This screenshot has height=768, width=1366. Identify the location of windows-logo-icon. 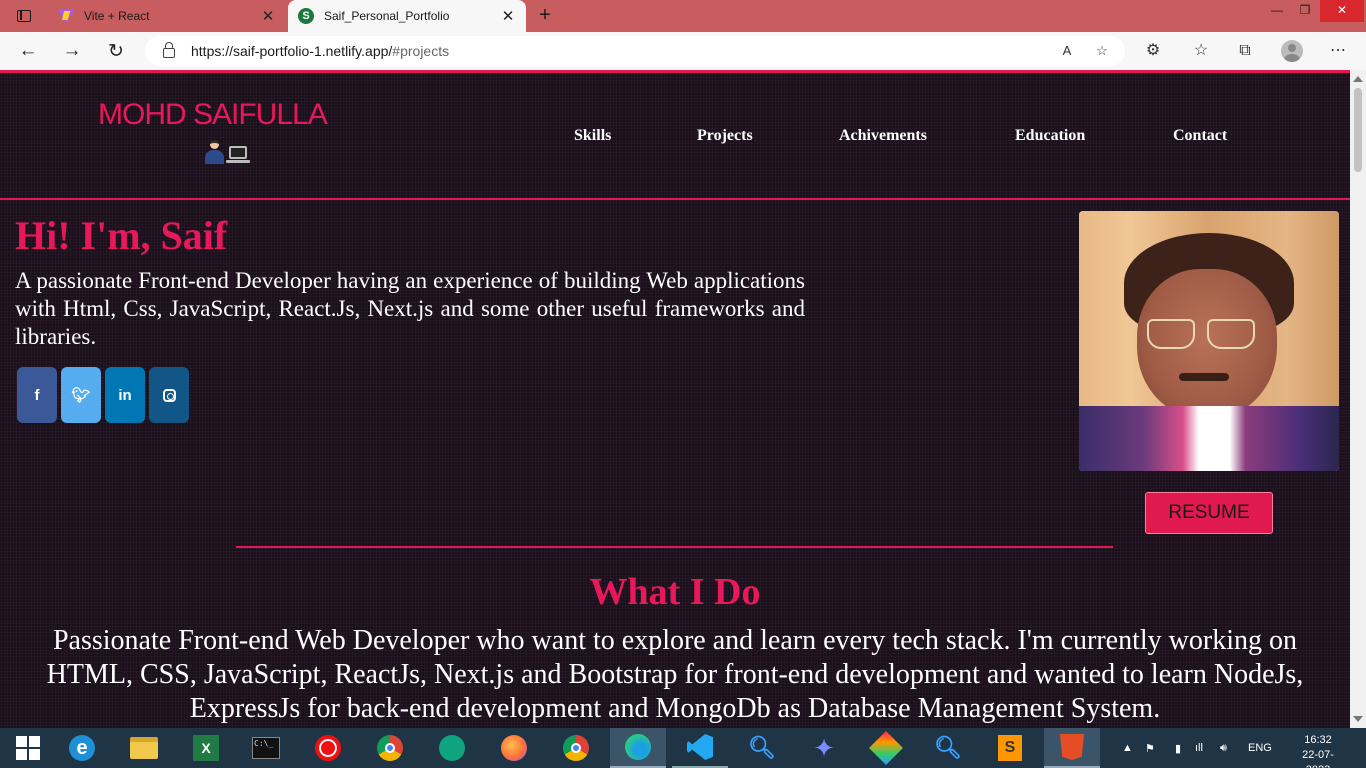
(28, 748).